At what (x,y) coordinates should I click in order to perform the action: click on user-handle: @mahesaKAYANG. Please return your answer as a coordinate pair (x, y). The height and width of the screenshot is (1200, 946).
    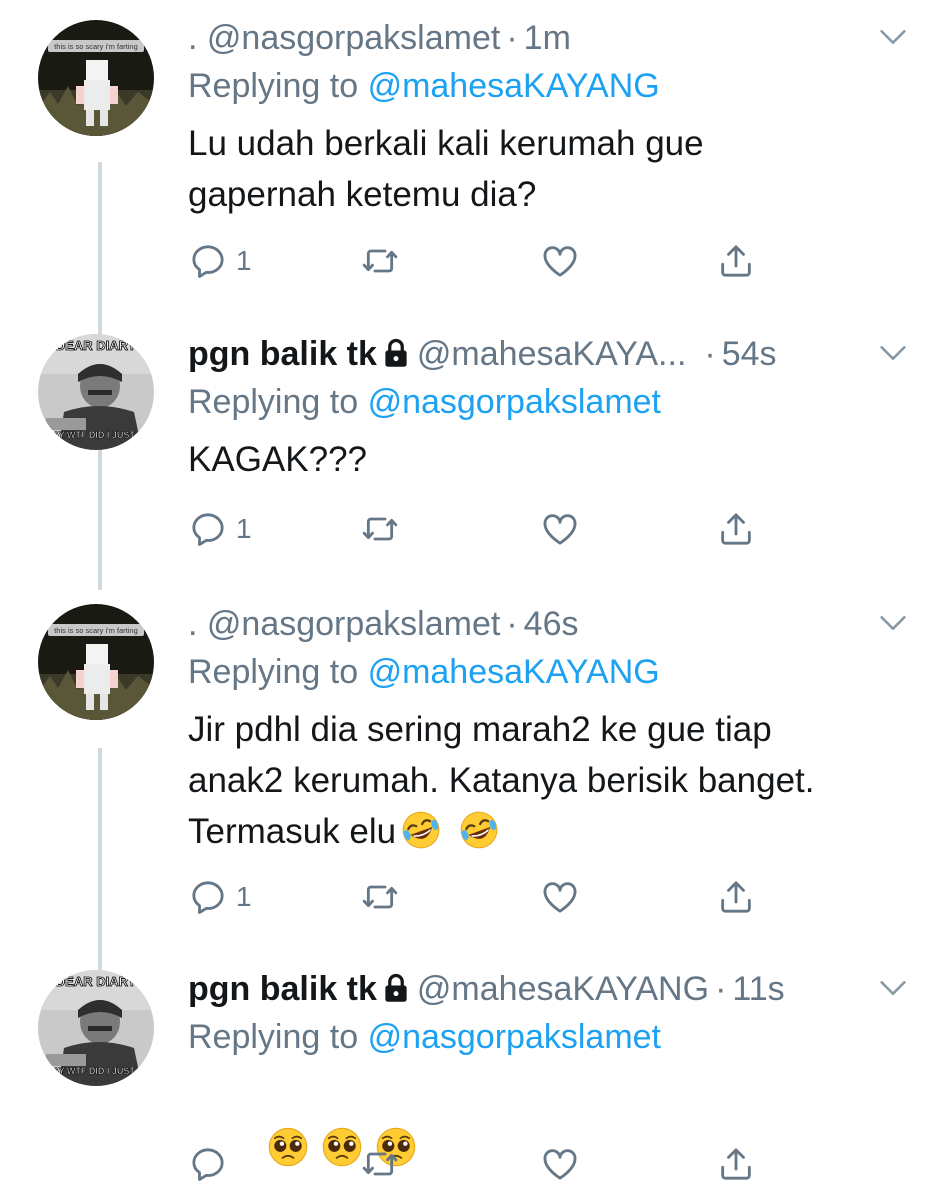
    Looking at the image, I should click on (563, 989).